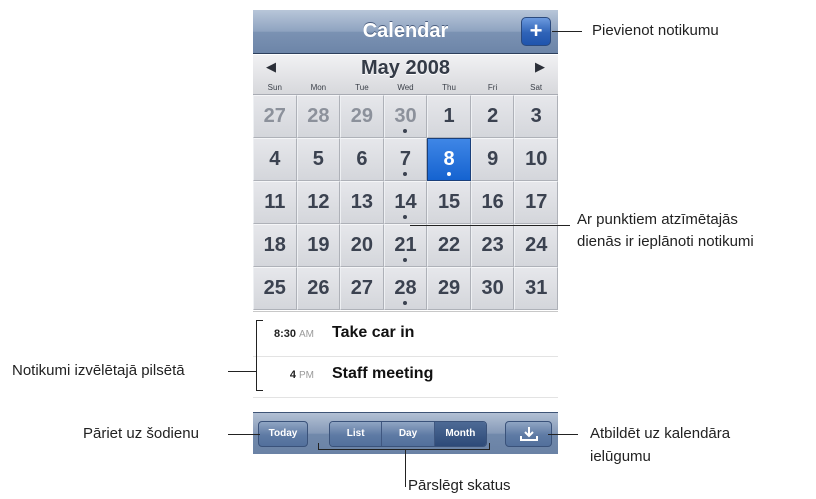 The image size is (816, 499). I want to click on day-number: 23, so click(492, 245).